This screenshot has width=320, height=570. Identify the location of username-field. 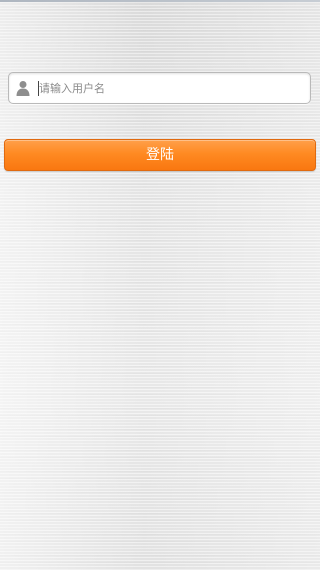
(159, 88).